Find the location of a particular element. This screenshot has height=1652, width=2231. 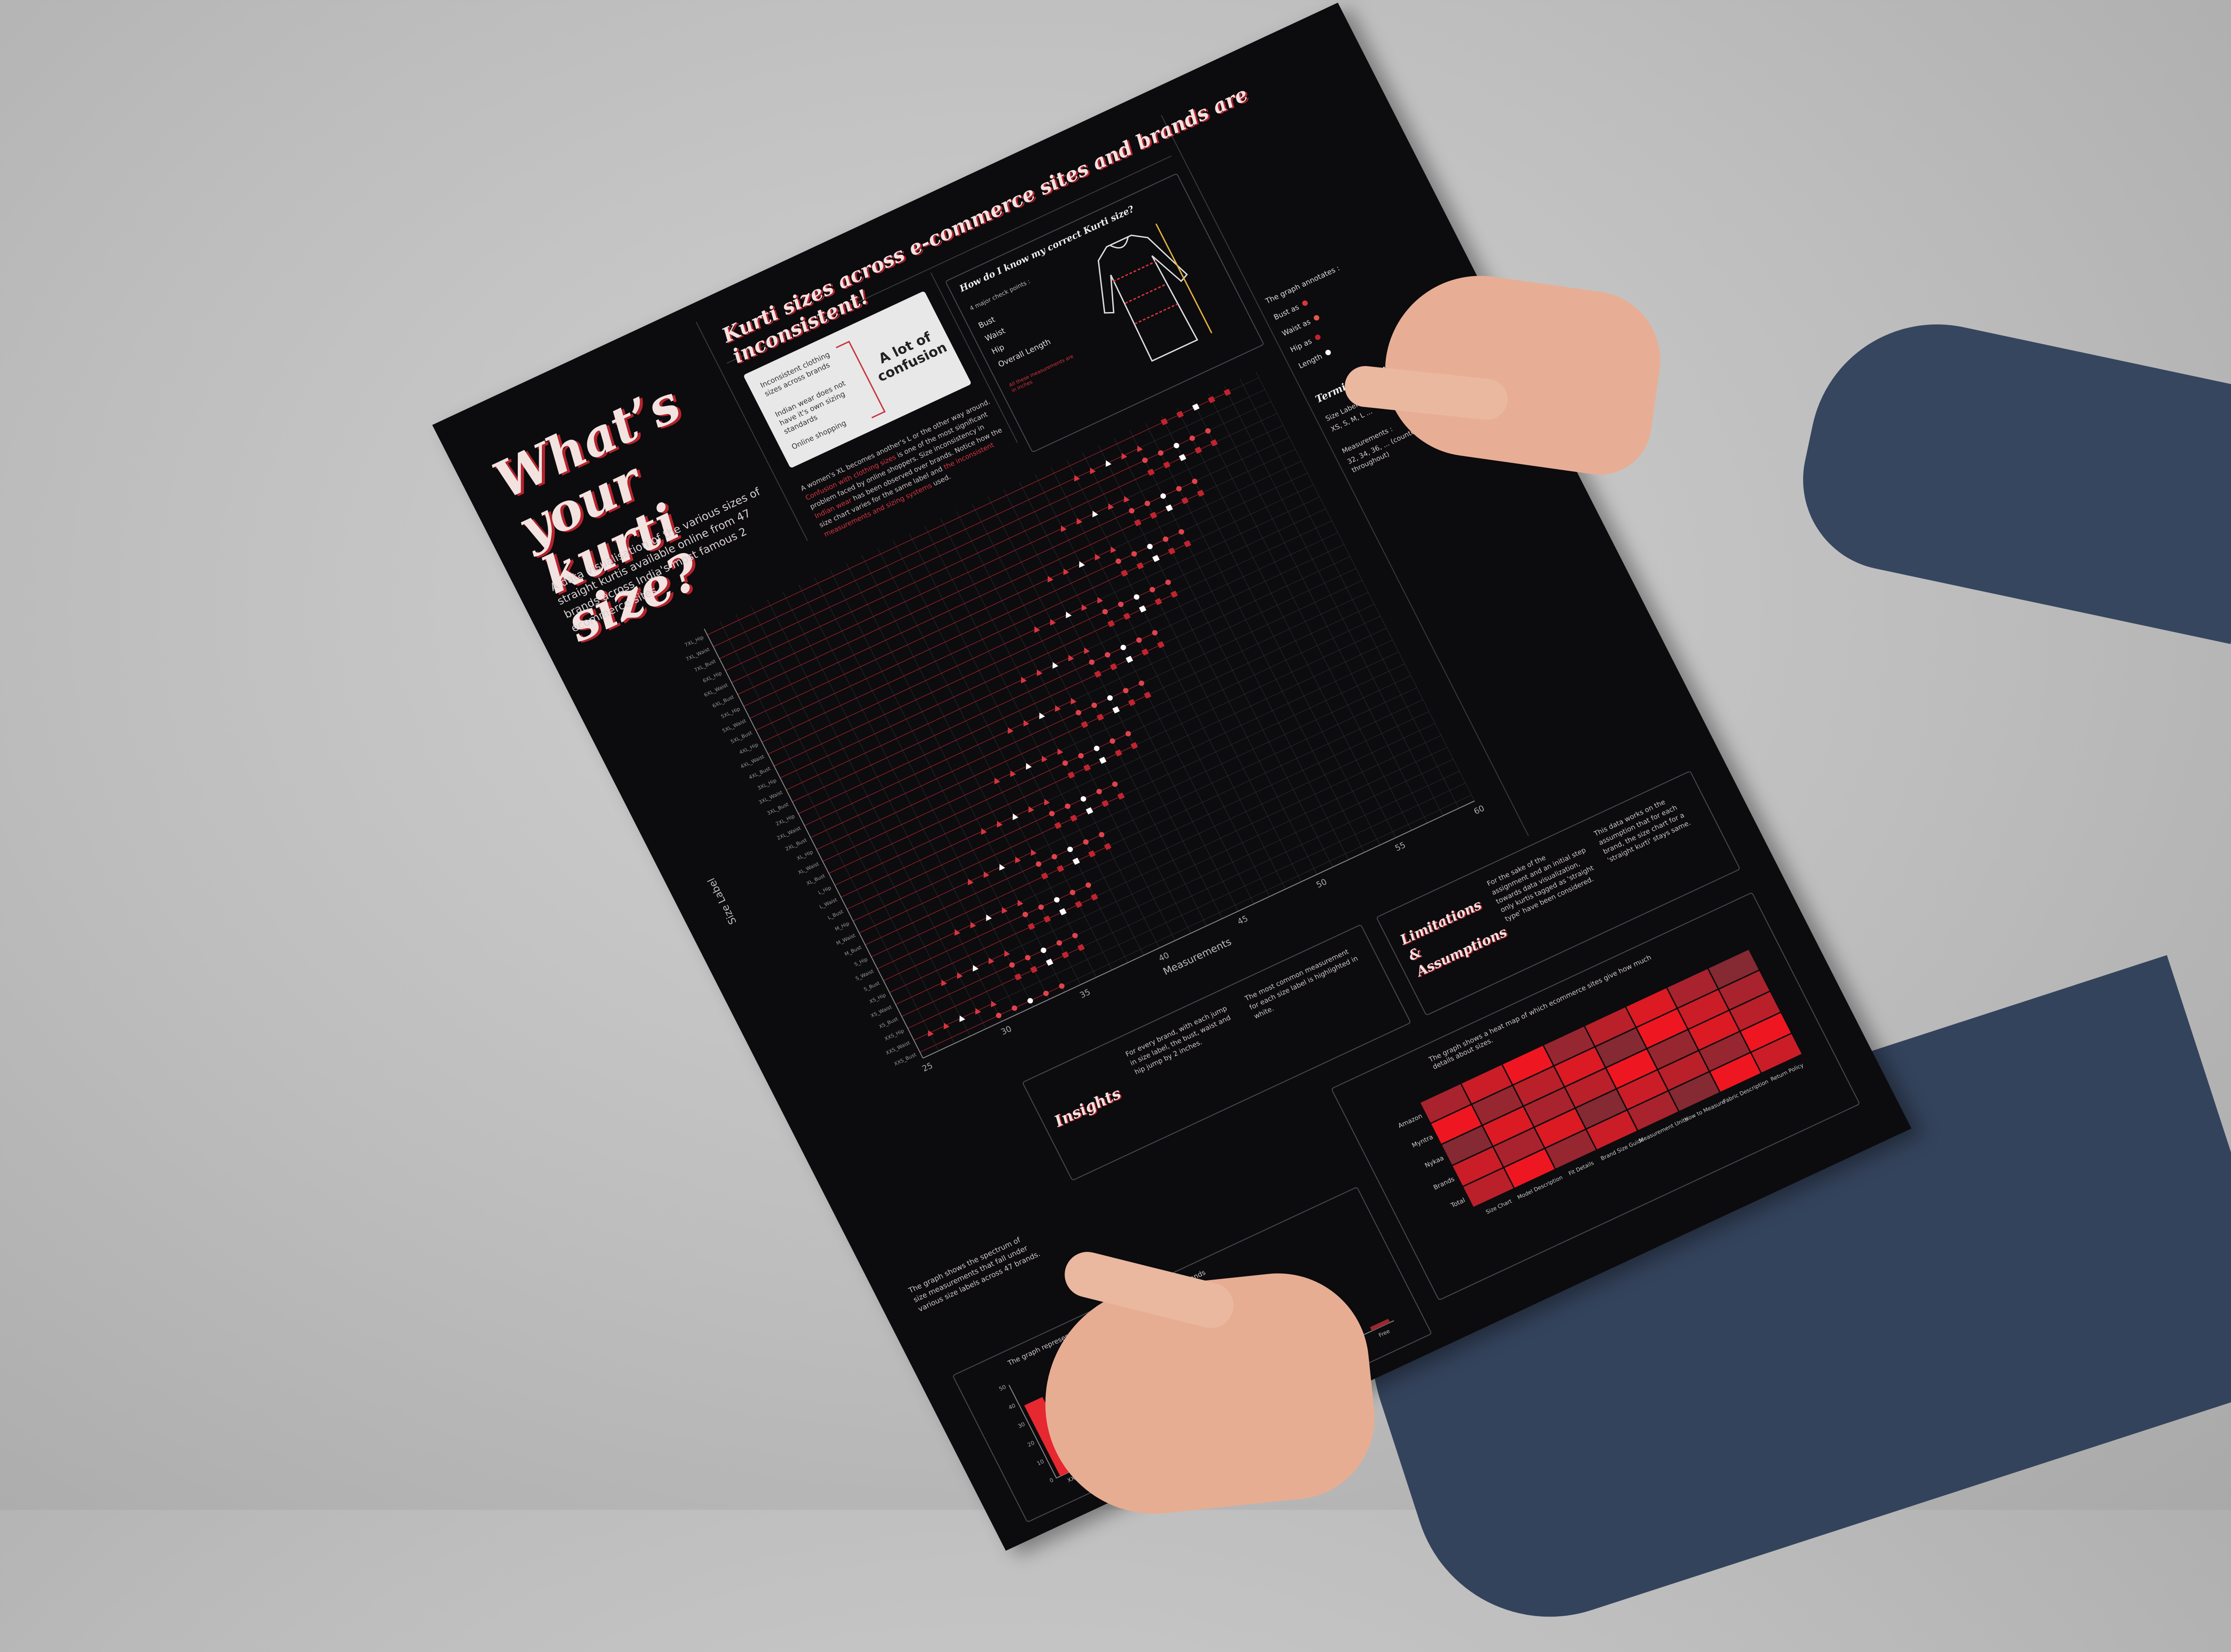

y-tick-label: S_Bust is located at coordinates (872, 986).